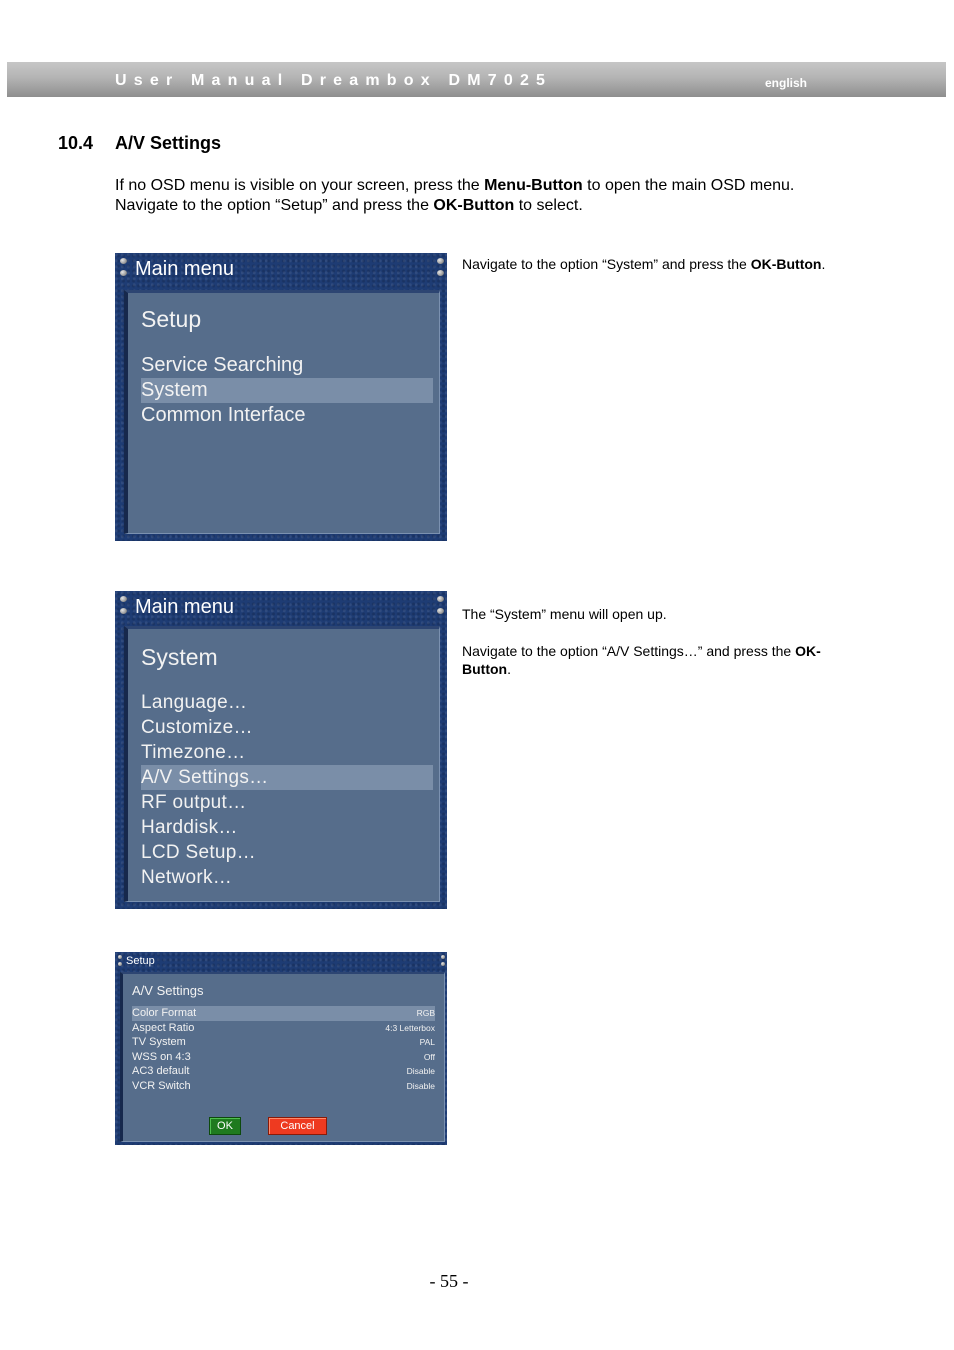 The height and width of the screenshot is (1350, 954). Describe the element at coordinates (564, 614) in the screenshot. I see `instruction-text: The “System” menu will open up.` at that location.